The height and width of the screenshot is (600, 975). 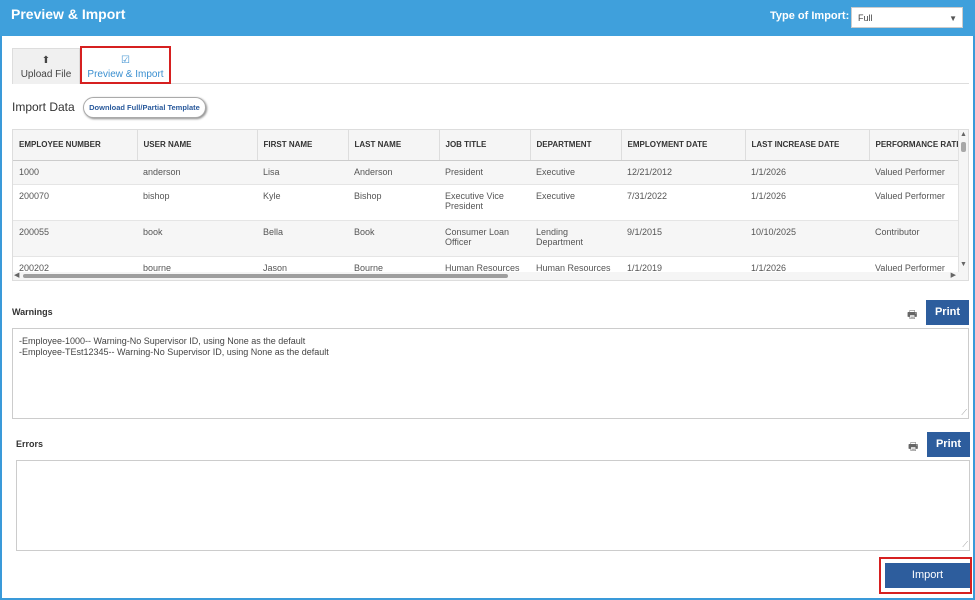 What do you see at coordinates (393, 202) in the screenshot?
I see `table-cell: Bishop` at bounding box center [393, 202].